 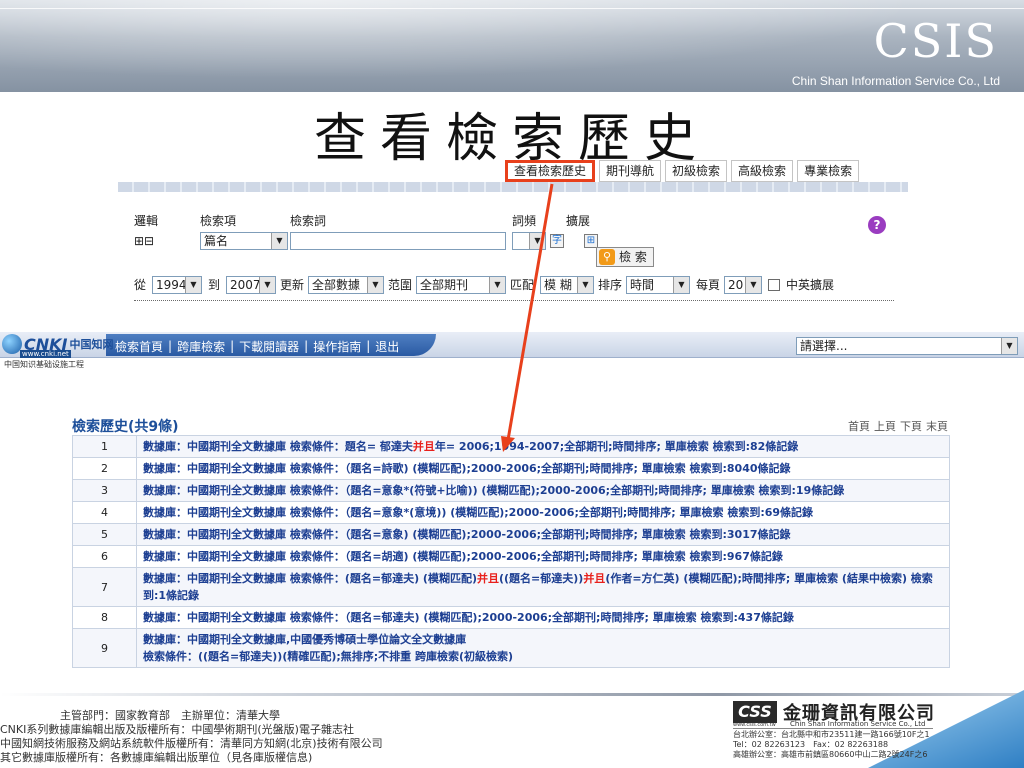 What do you see at coordinates (177, 729) in the screenshot?
I see `footer-line-2: CNKI系列數據庫編輯出版及版權所有：中國學術期刊(光盤版)電子雜志社` at bounding box center [177, 729].